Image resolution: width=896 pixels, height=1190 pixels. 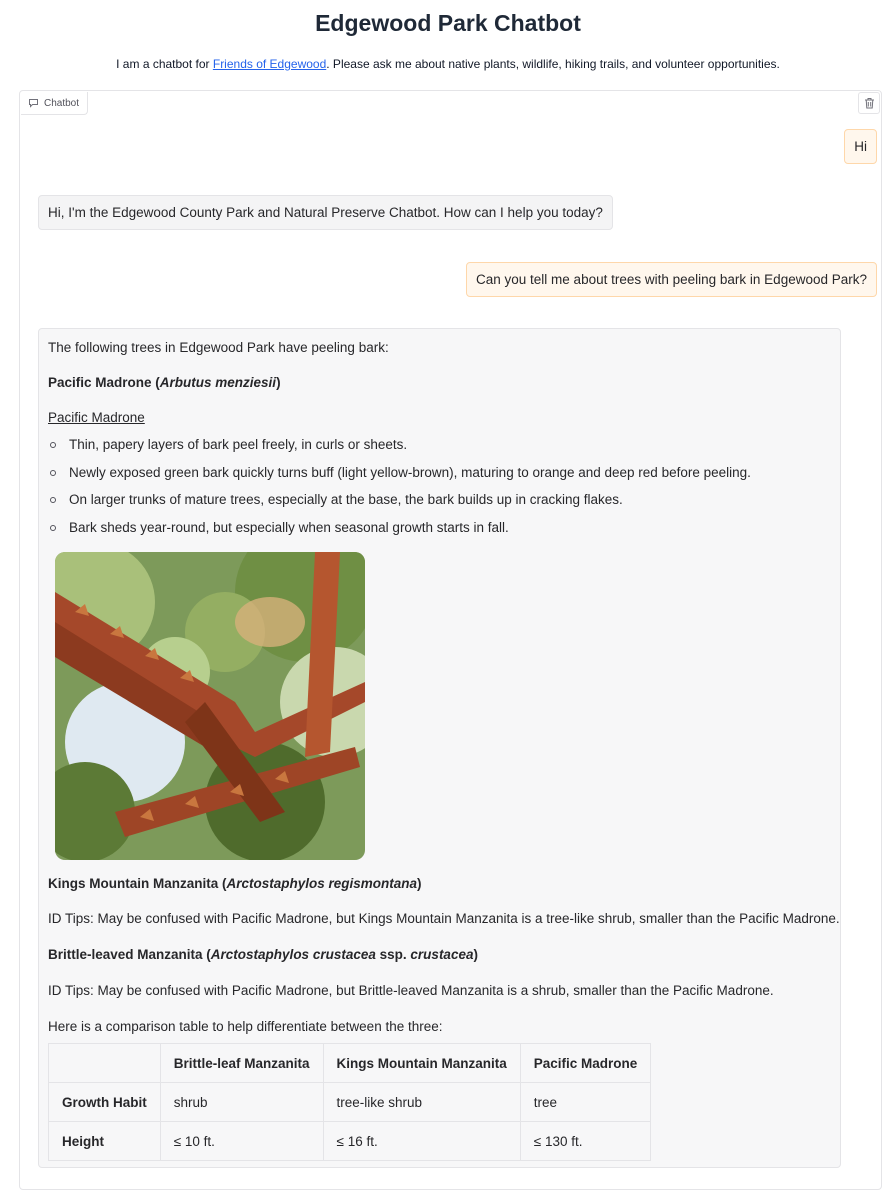 I want to click on brittle-ssp: ssp., so click(x=393, y=954).